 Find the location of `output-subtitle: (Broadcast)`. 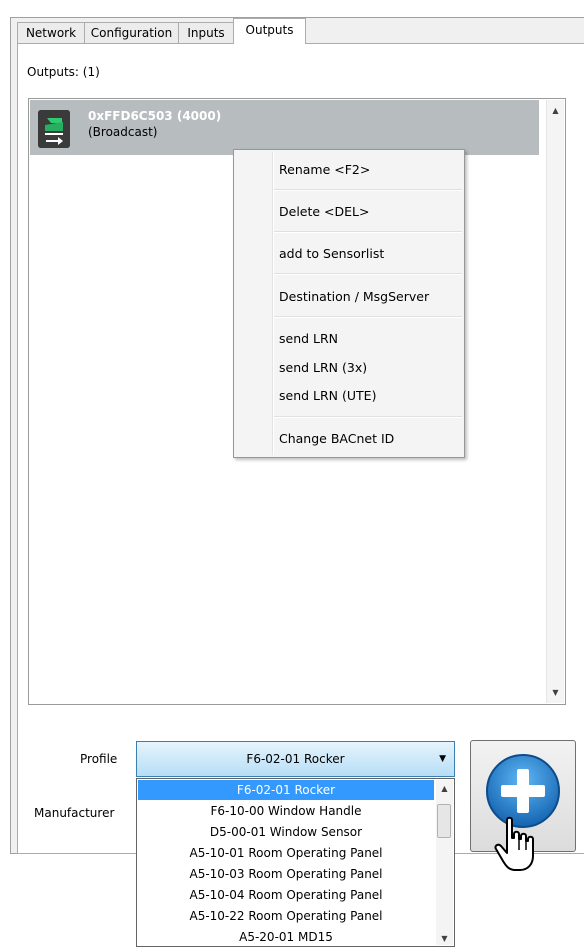

output-subtitle: (Broadcast) is located at coordinates (123, 132).